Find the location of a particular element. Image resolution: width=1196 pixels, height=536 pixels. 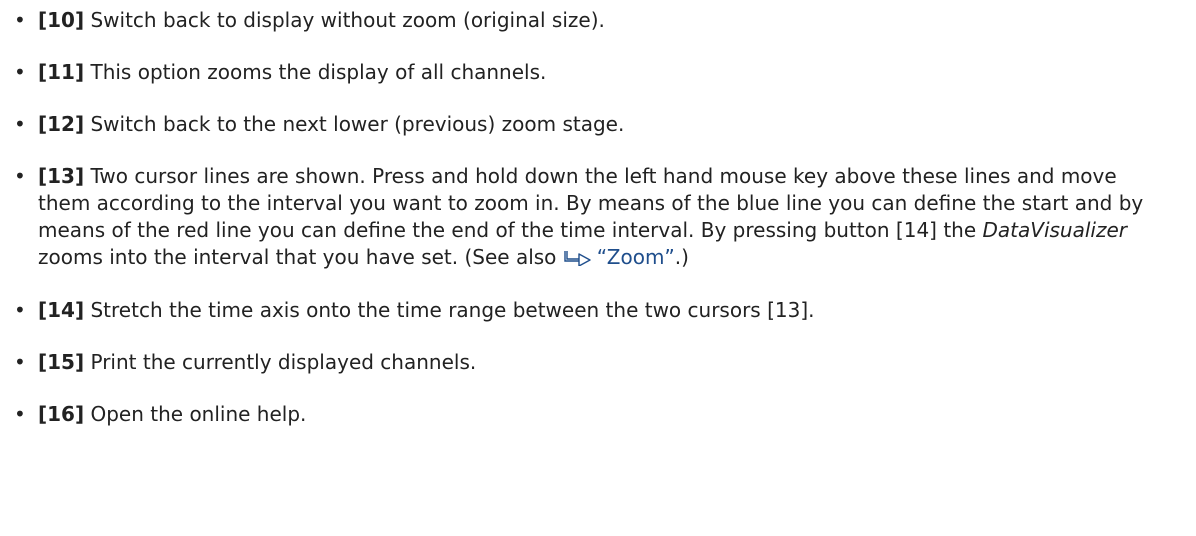

item-number: [12] is located at coordinates (61, 124).